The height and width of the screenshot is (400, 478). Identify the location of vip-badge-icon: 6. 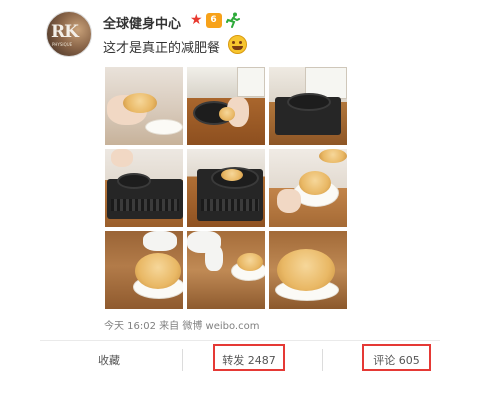
(213, 20).